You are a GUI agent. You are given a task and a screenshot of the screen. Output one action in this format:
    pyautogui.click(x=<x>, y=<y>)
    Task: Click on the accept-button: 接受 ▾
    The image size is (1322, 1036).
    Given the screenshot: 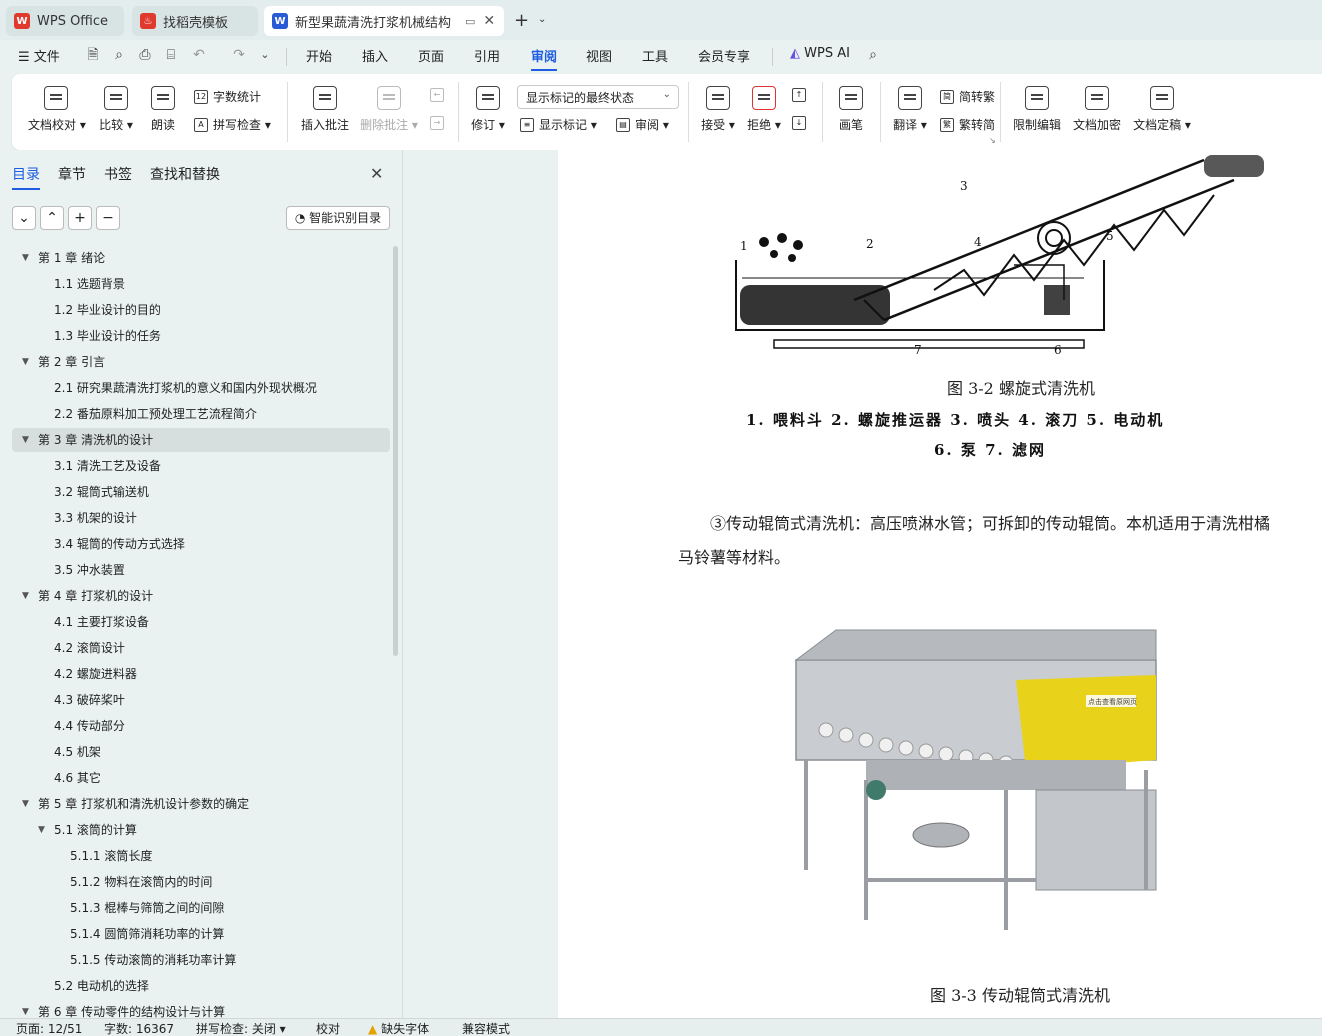 What is the action you would take?
    pyautogui.click(x=718, y=109)
    